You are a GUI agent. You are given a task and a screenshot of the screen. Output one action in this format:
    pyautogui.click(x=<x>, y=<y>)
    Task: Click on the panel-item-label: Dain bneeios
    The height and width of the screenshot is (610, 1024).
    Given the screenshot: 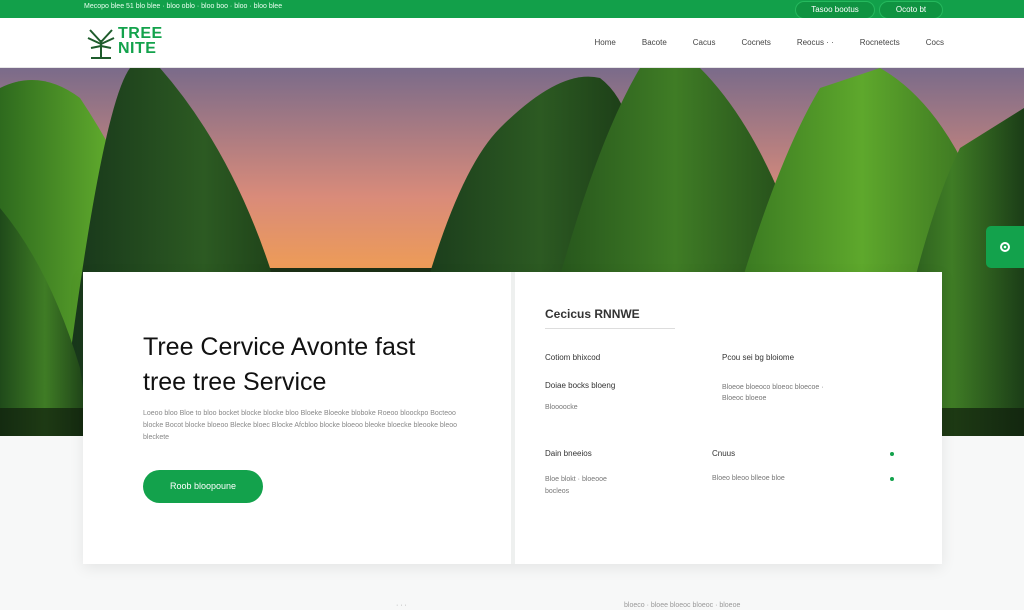 What is the action you would take?
    pyautogui.click(x=568, y=453)
    